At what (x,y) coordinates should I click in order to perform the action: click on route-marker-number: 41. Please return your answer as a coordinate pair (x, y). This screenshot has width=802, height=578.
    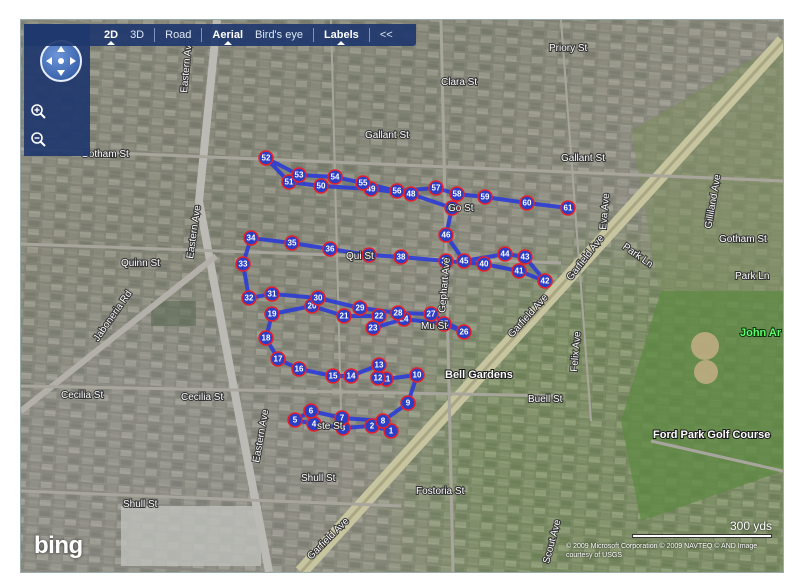
    Looking at the image, I should click on (519, 271).